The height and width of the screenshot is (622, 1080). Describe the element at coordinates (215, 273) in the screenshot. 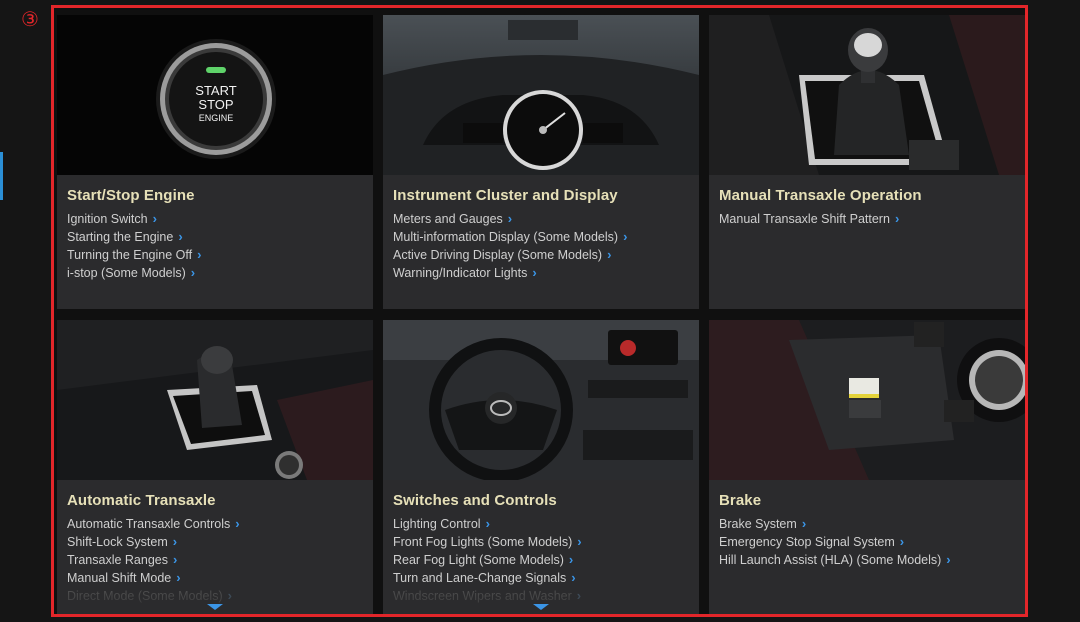

I see `link-item: i-stop (Some Models) ›` at that location.